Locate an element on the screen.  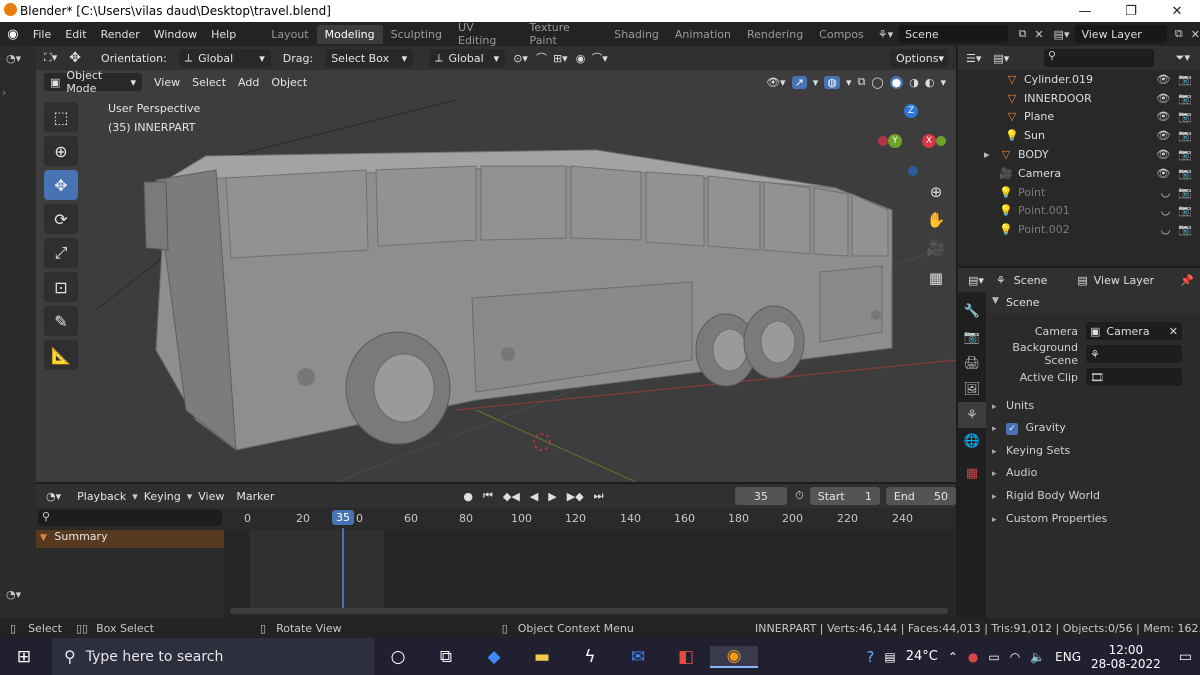
grid-perspective-icon: ▦ is located at coordinates (936, 278).